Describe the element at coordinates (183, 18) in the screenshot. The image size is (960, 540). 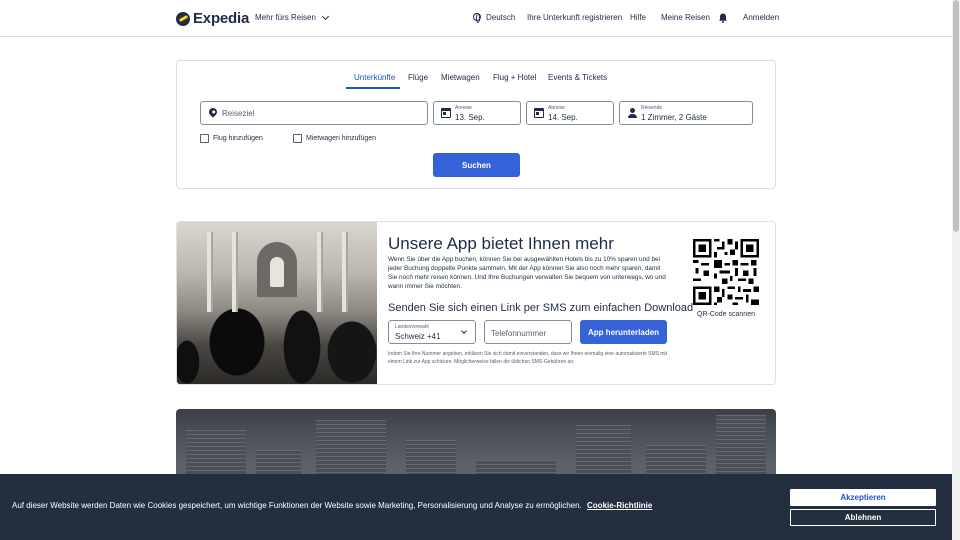
I see `expedia-logo-icon` at that location.